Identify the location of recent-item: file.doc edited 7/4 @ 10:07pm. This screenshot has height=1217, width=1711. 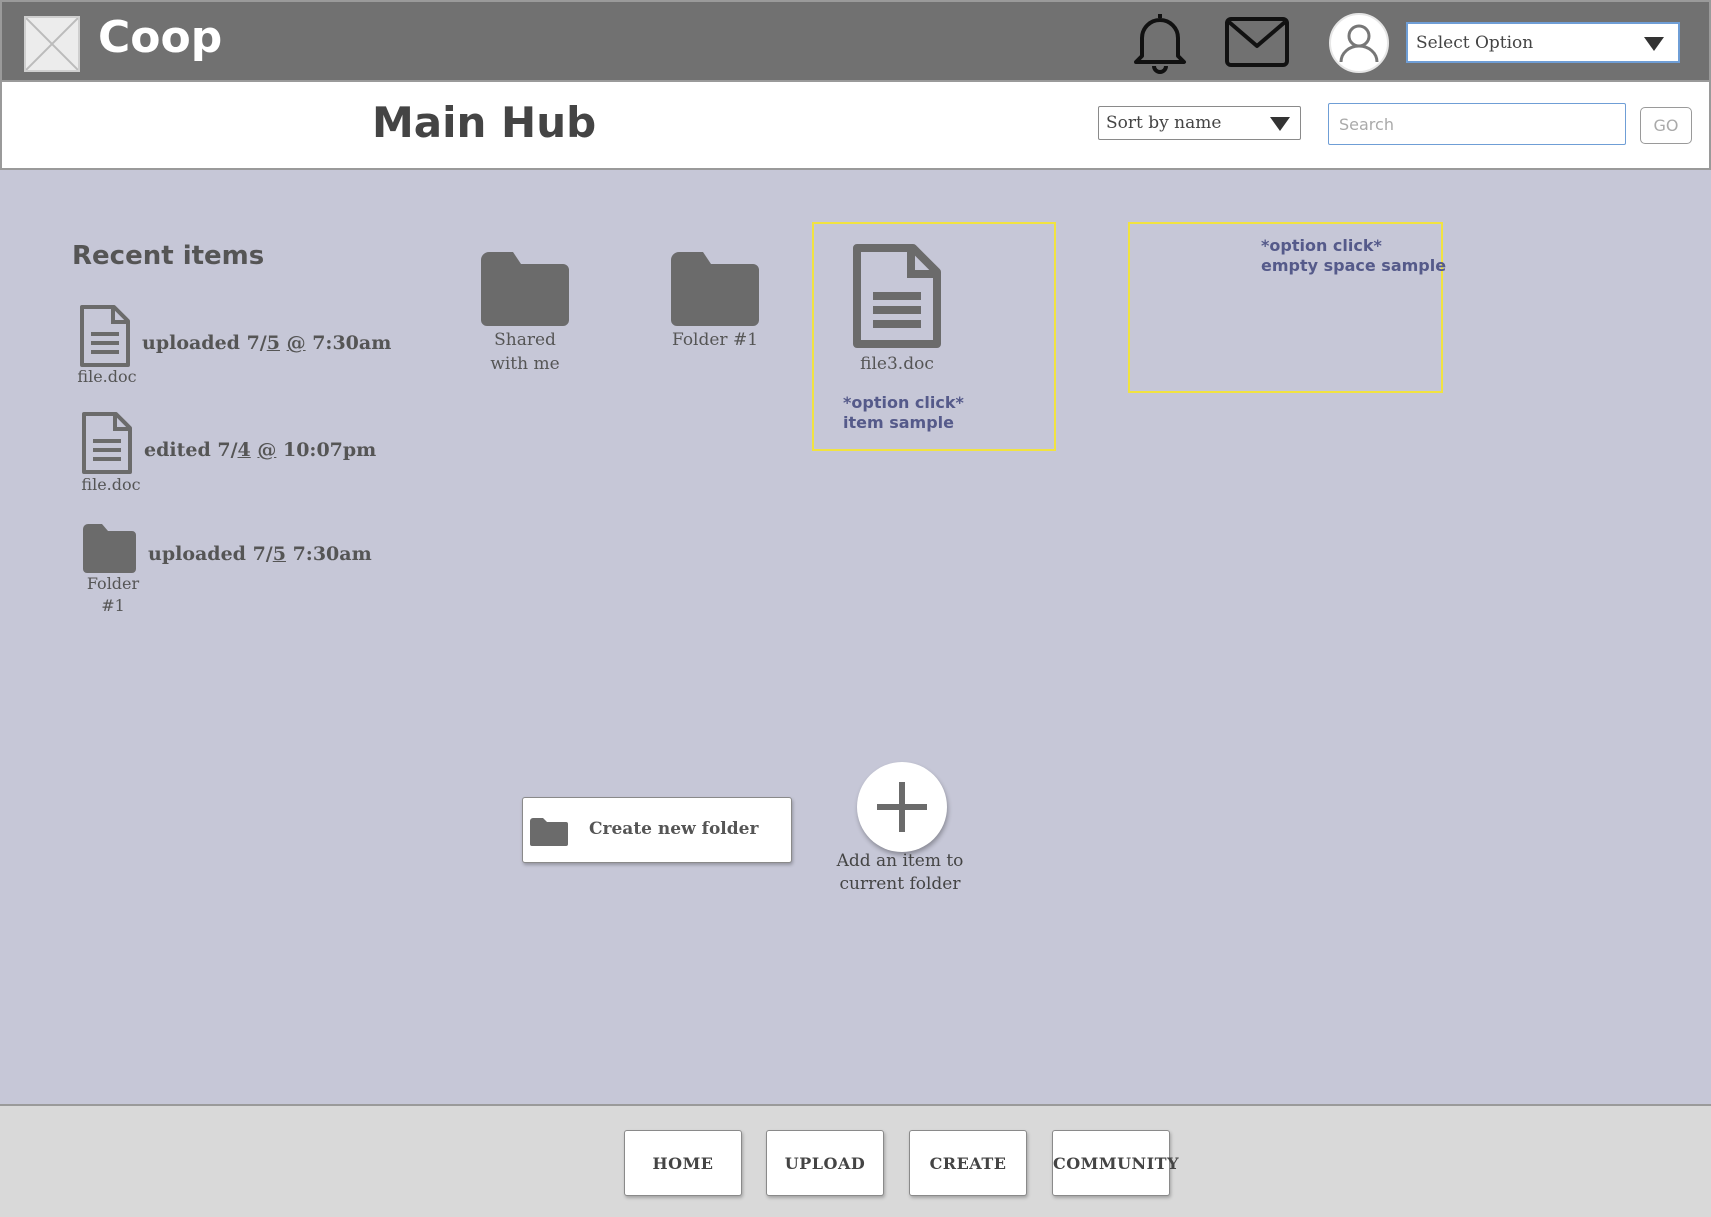
(250, 459).